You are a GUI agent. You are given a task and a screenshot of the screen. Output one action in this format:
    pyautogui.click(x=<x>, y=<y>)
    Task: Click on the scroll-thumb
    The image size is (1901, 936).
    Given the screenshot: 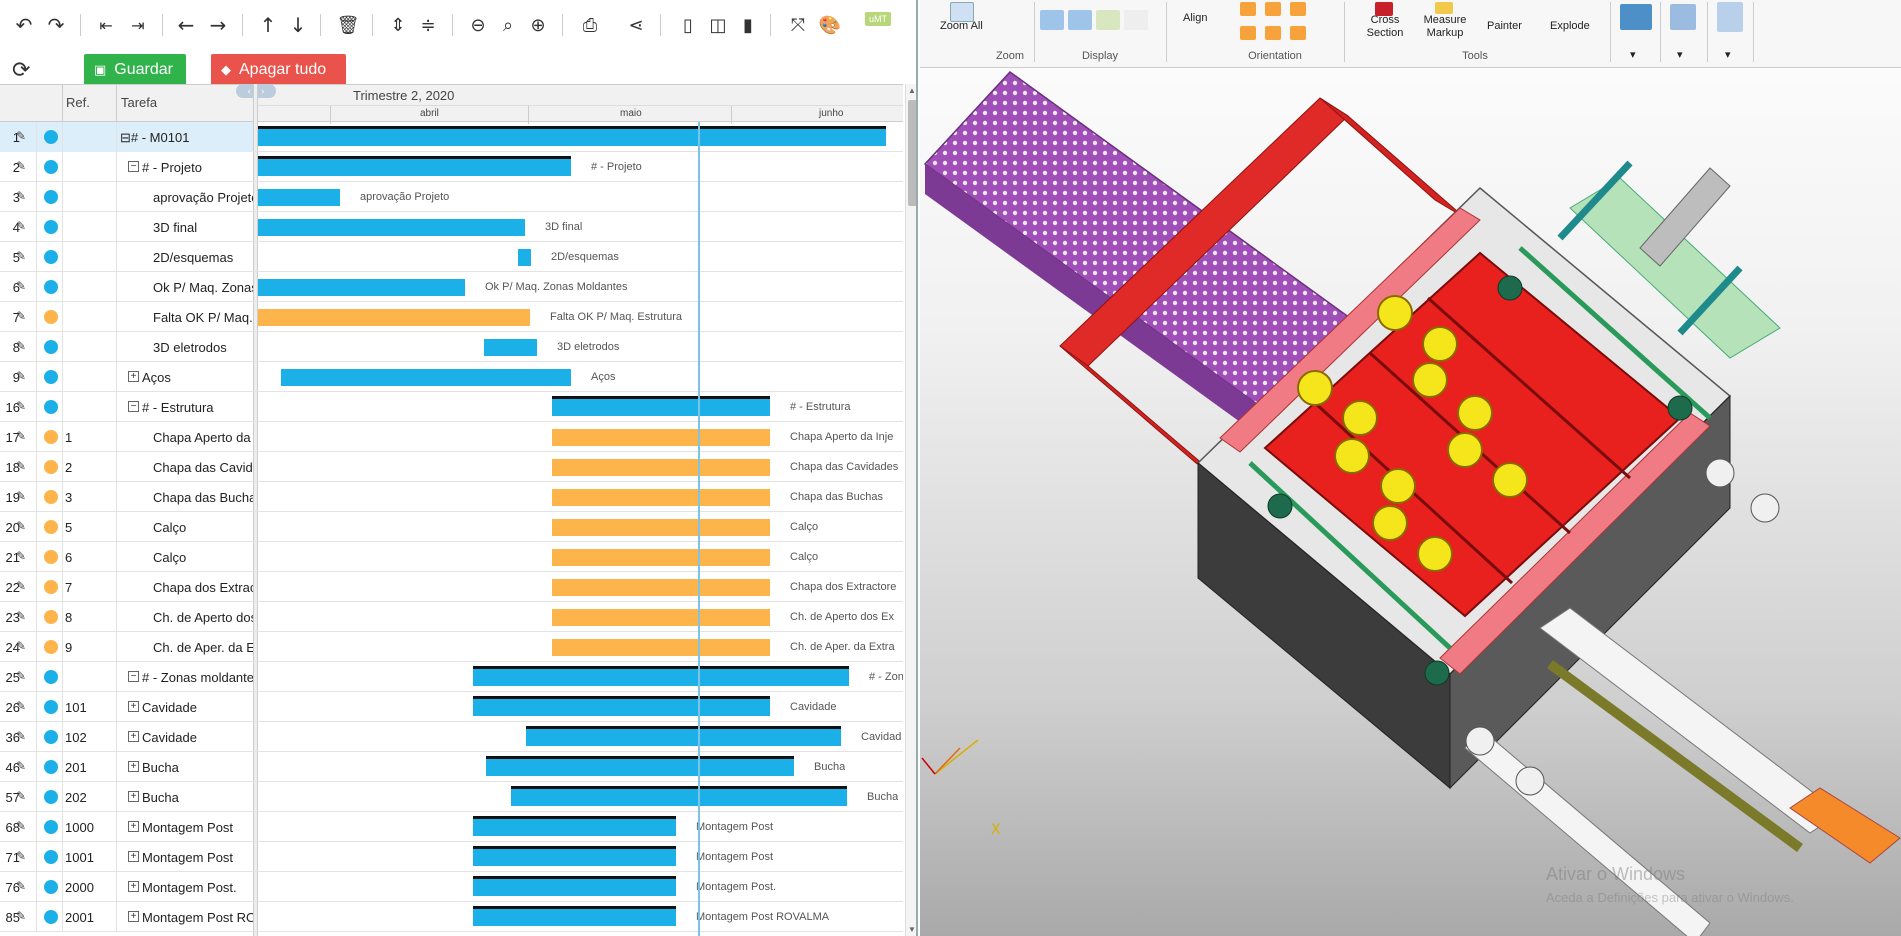 What is the action you would take?
    pyautogui.click(x=912, y=153)
    